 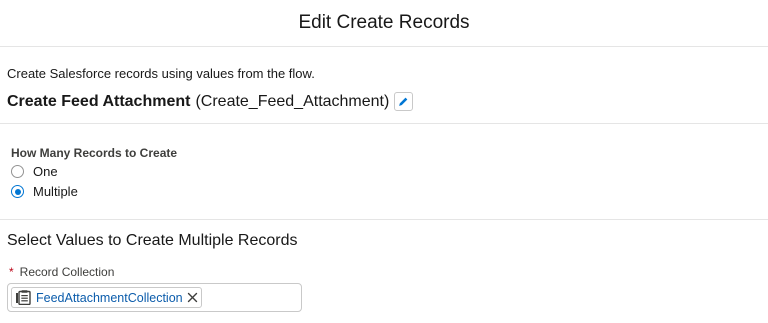 What do you see at coordinates (99, 101) in the screenshot?
I see `element-label: Create Feed Attachment` at bounding box center [99, 101].